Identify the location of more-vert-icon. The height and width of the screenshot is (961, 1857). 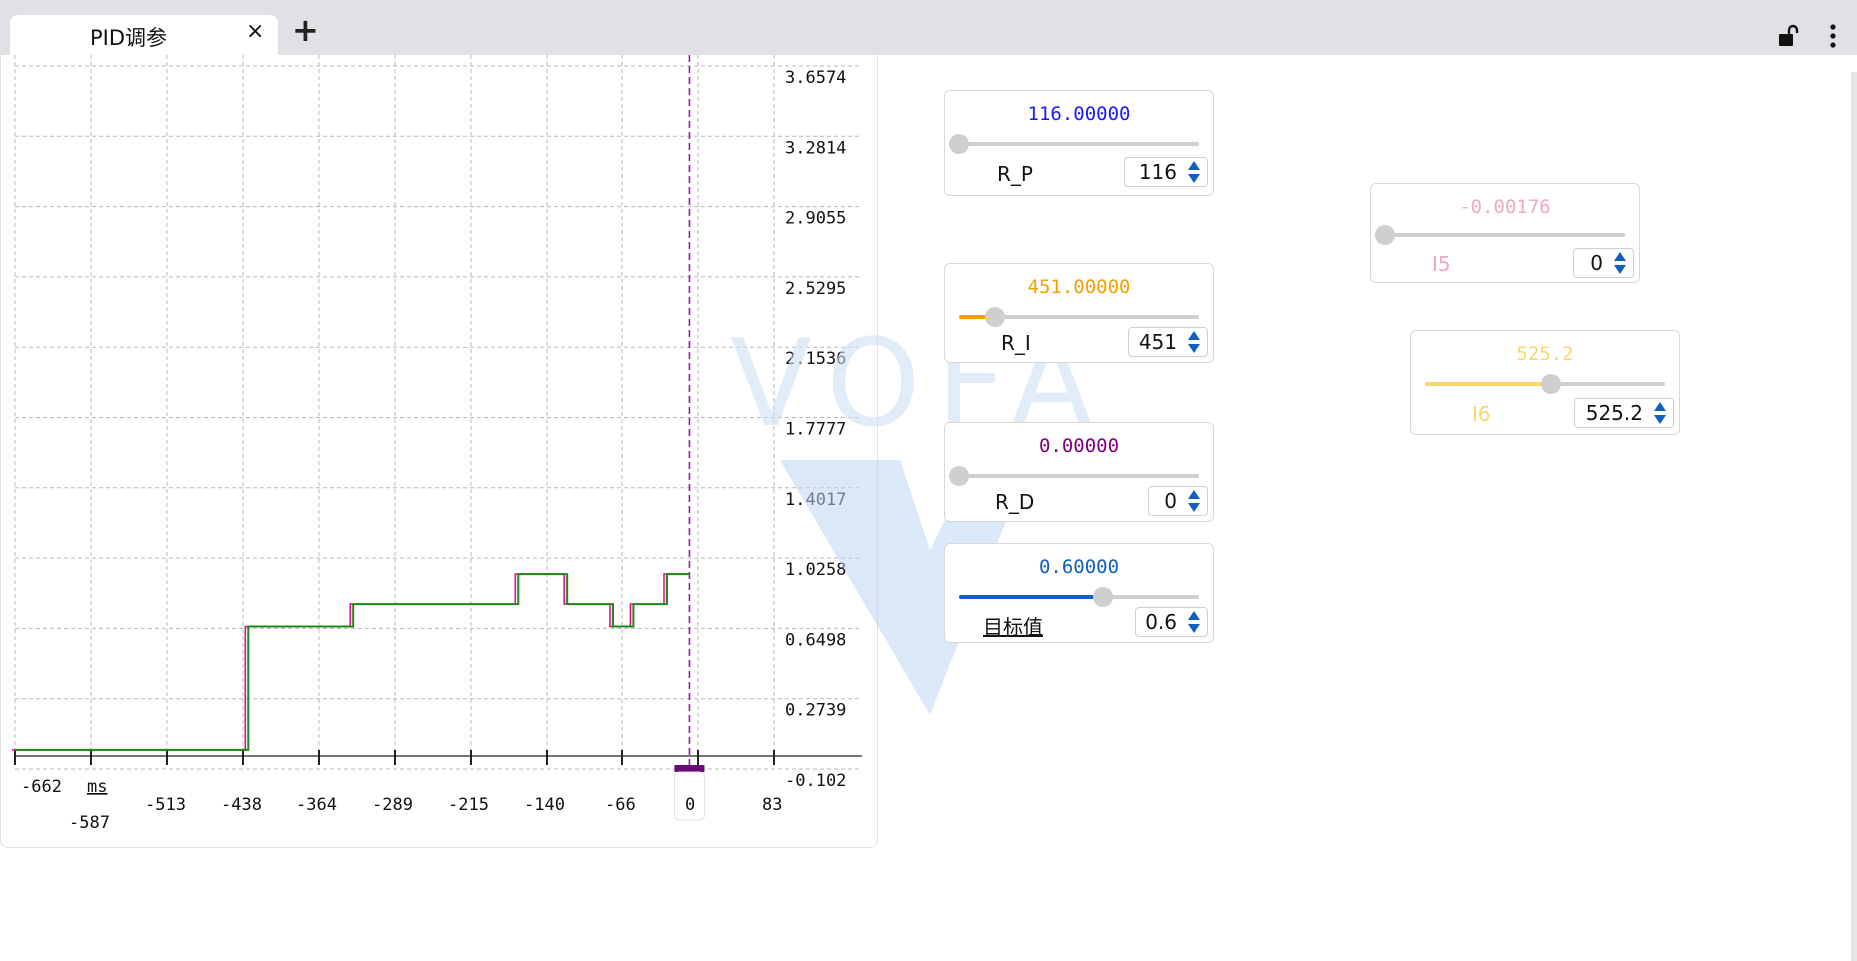
(1833, 36).